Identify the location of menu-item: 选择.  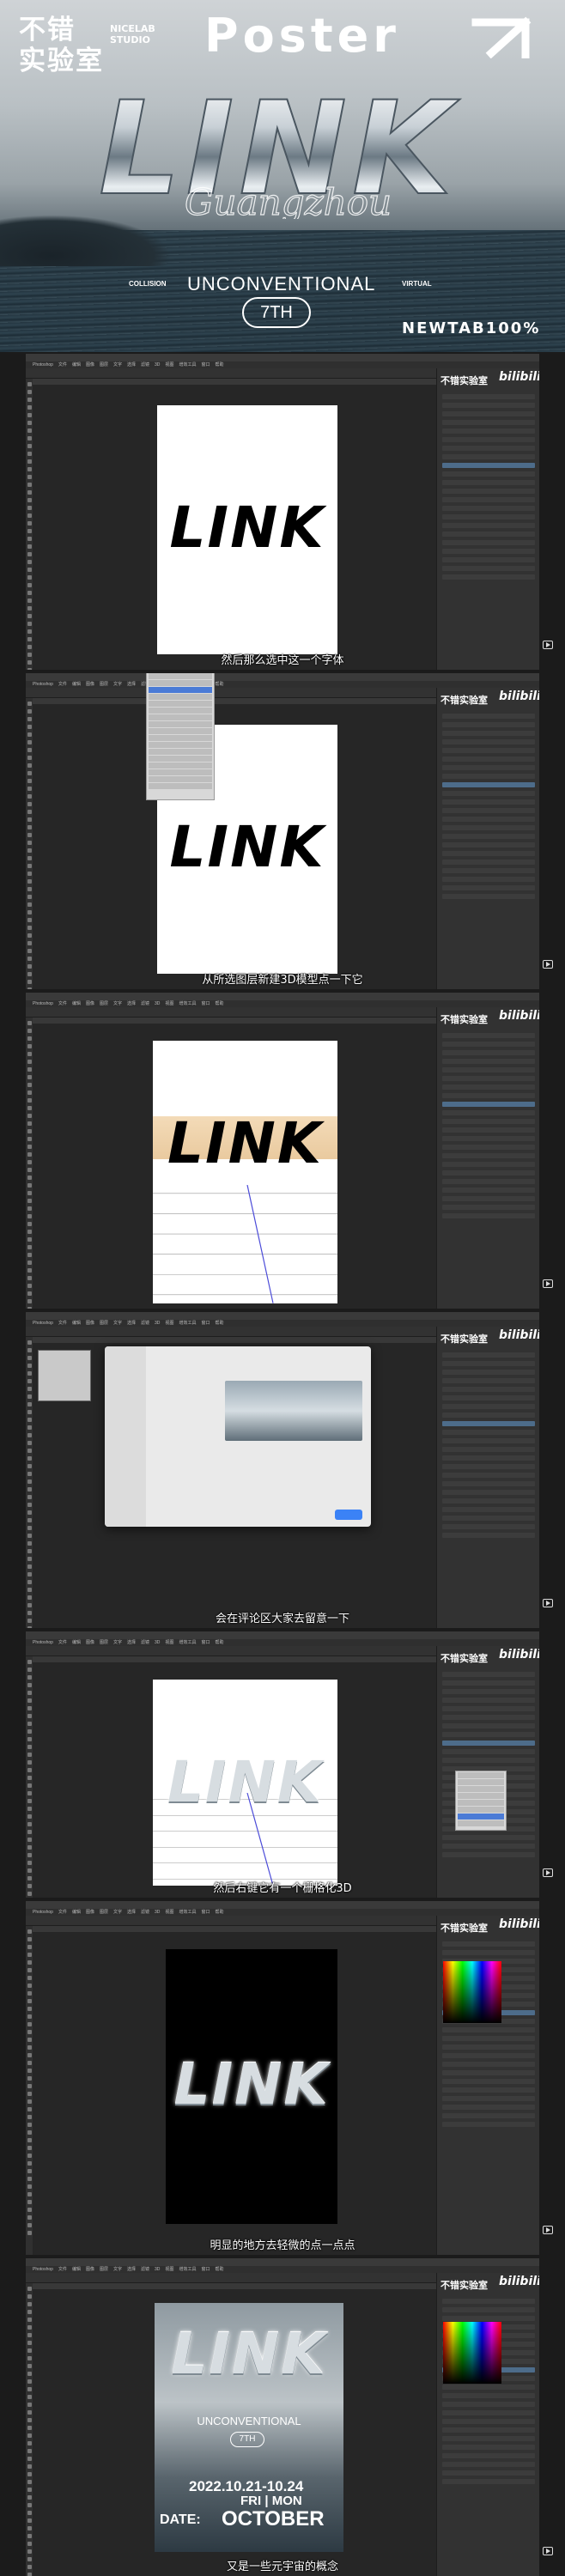
(131, 1642).